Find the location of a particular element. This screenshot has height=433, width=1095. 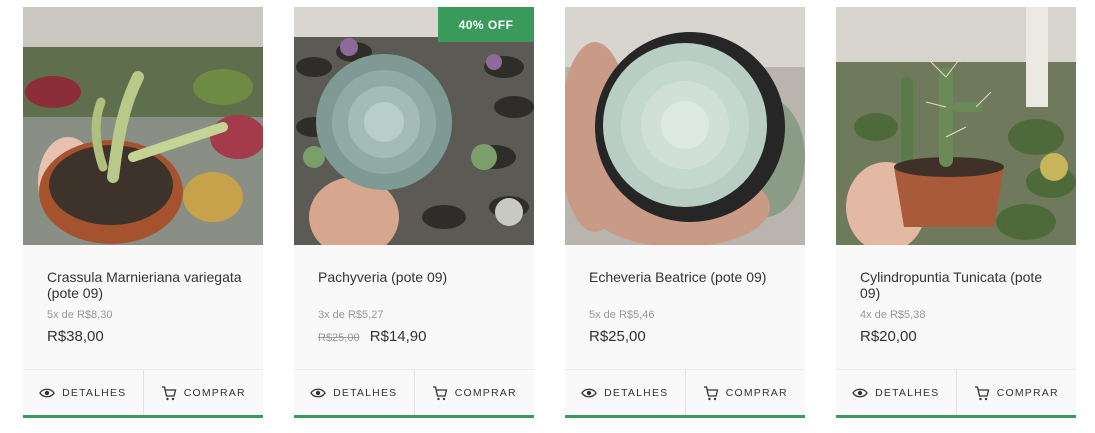

price-block: R$20,00 is located at coordinates (888, 336).